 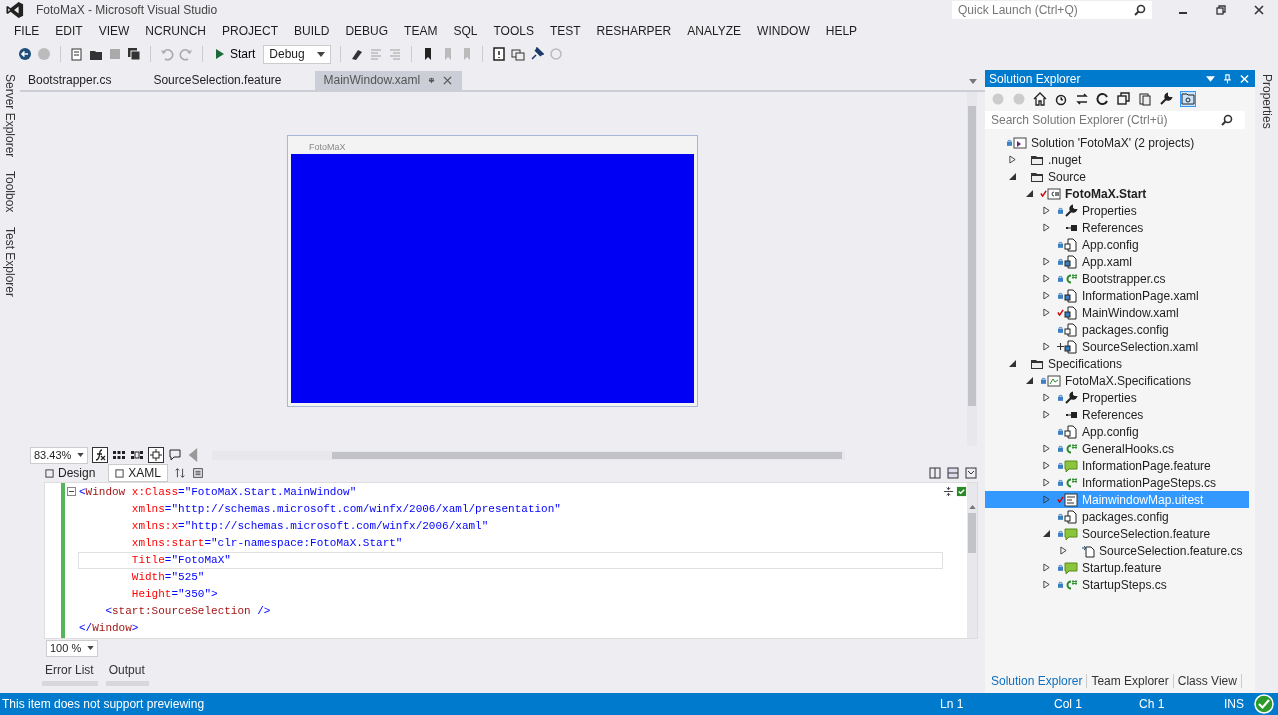 I want to click on menu-item: SQL, so click(x=465, y=31).